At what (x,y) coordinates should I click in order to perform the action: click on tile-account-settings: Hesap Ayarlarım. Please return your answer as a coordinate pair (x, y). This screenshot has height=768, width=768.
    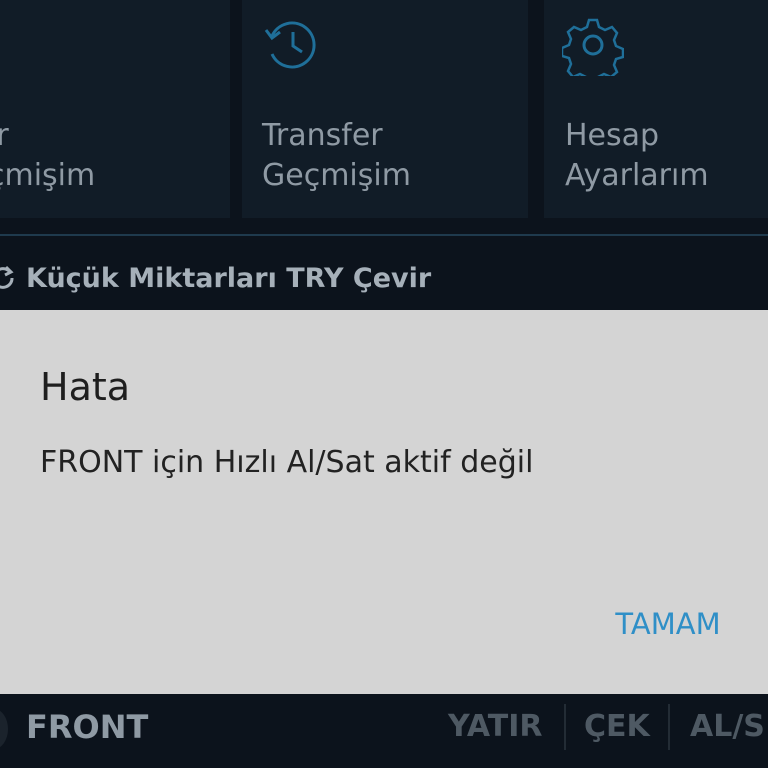
    Looking at the image, I should click on (656, 109).